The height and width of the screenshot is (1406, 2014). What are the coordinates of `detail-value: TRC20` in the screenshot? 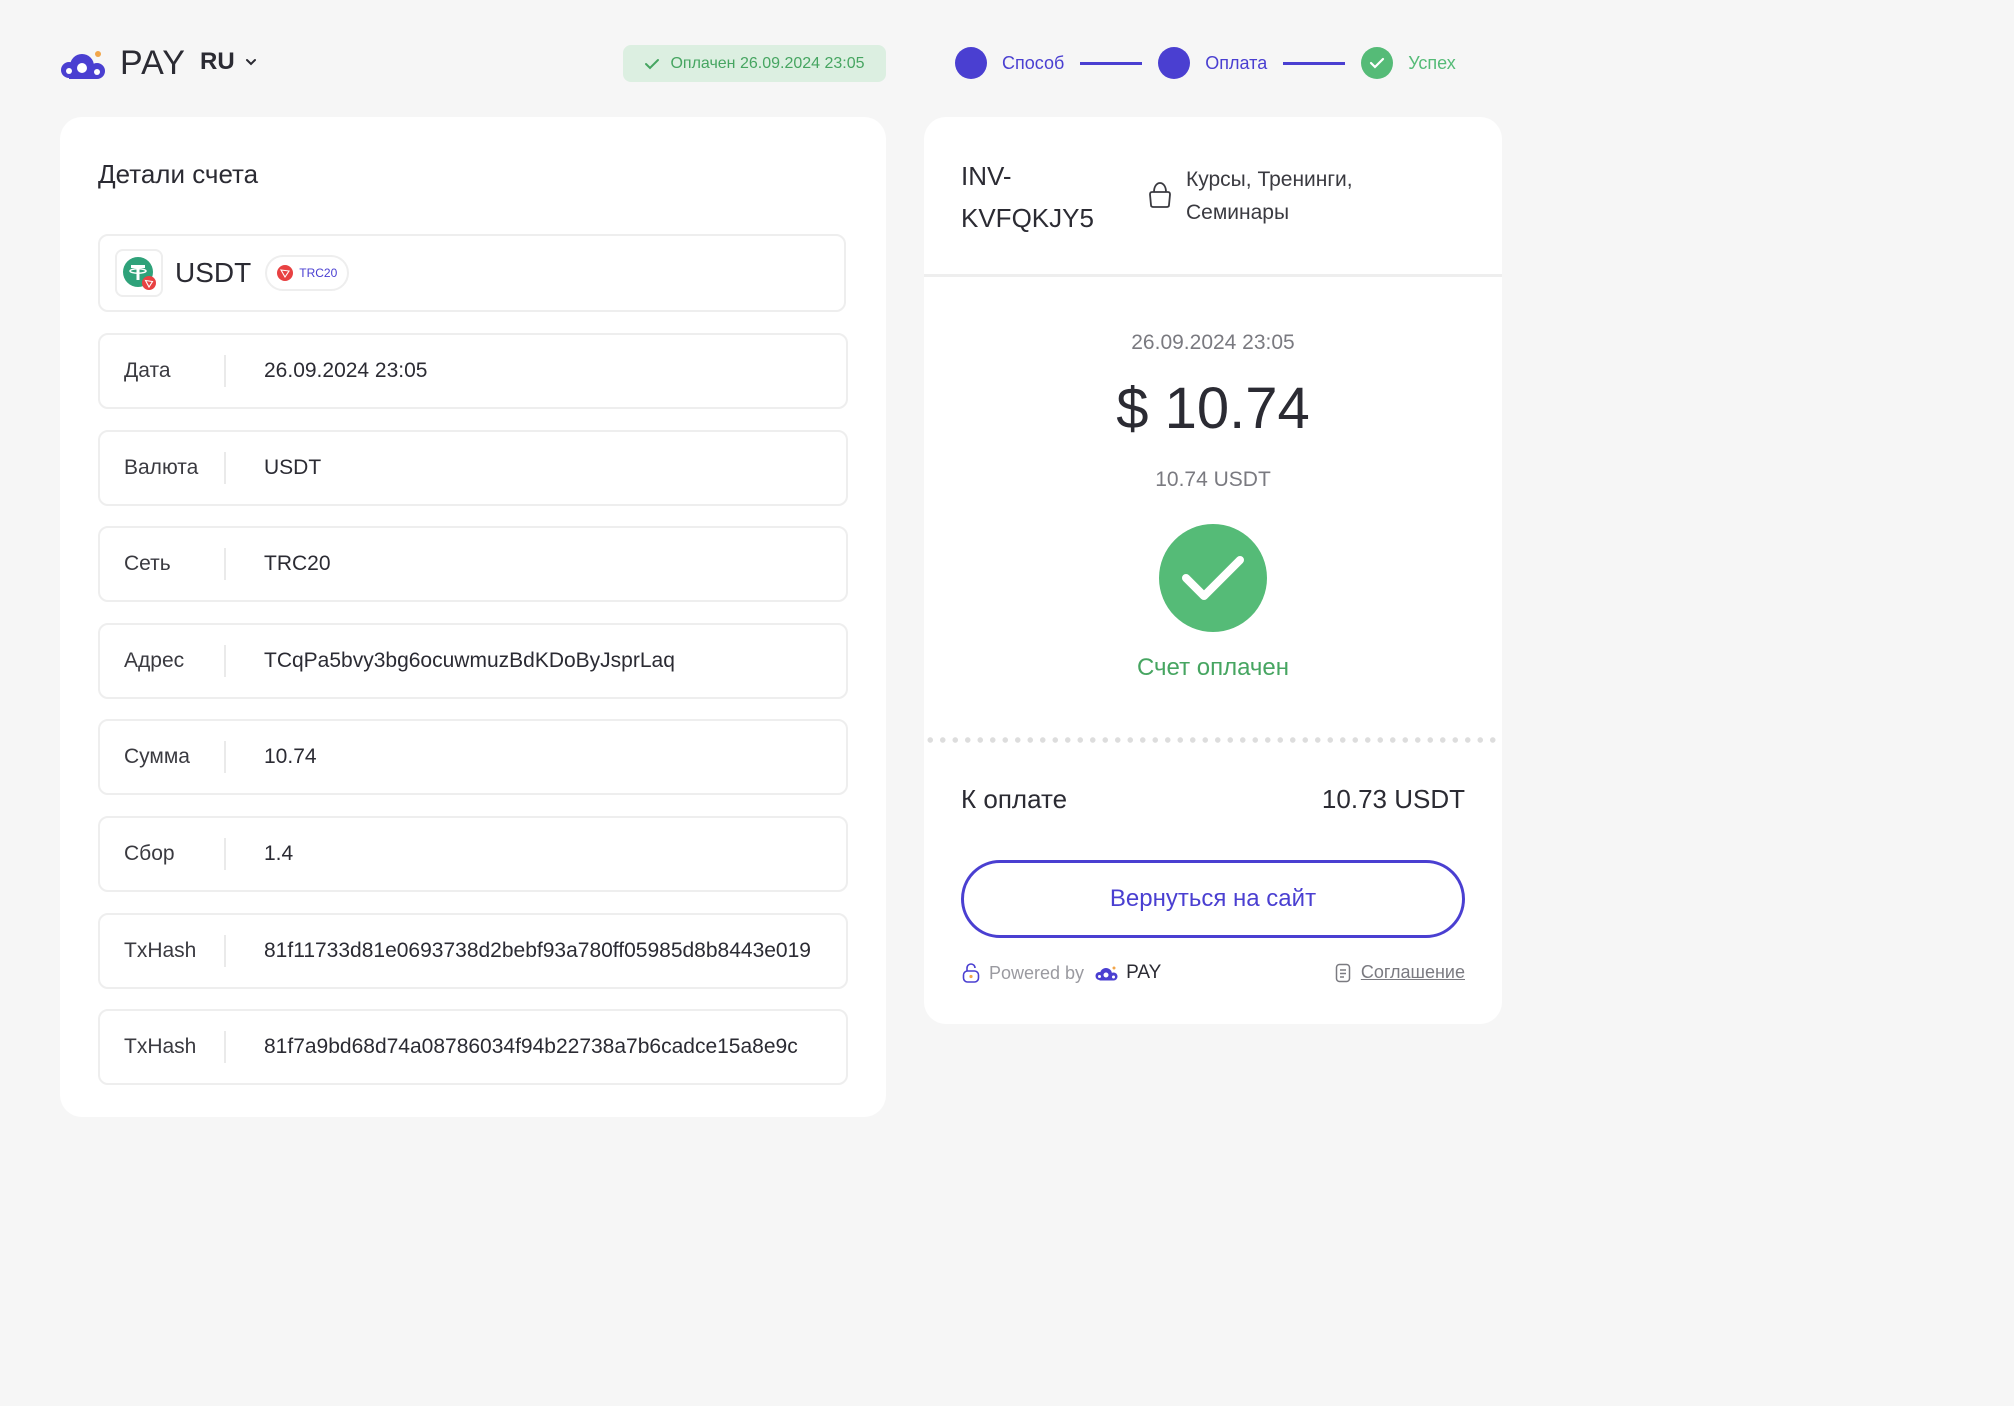 It's located at (297, 564).